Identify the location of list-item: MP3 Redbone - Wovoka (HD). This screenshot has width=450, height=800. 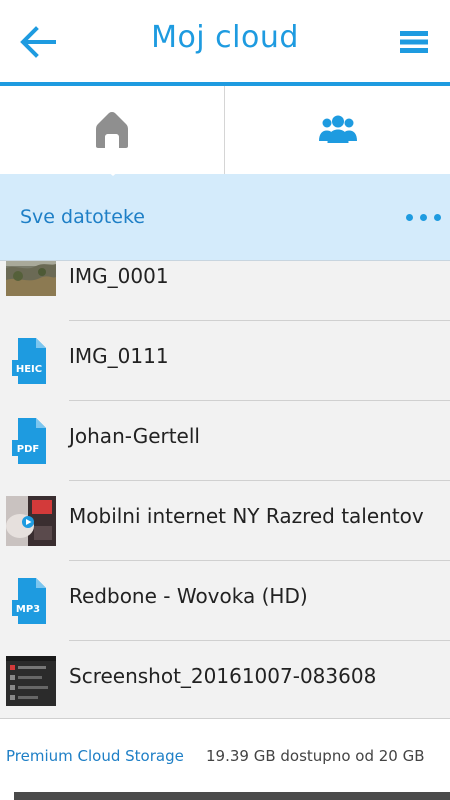
(225, 601).